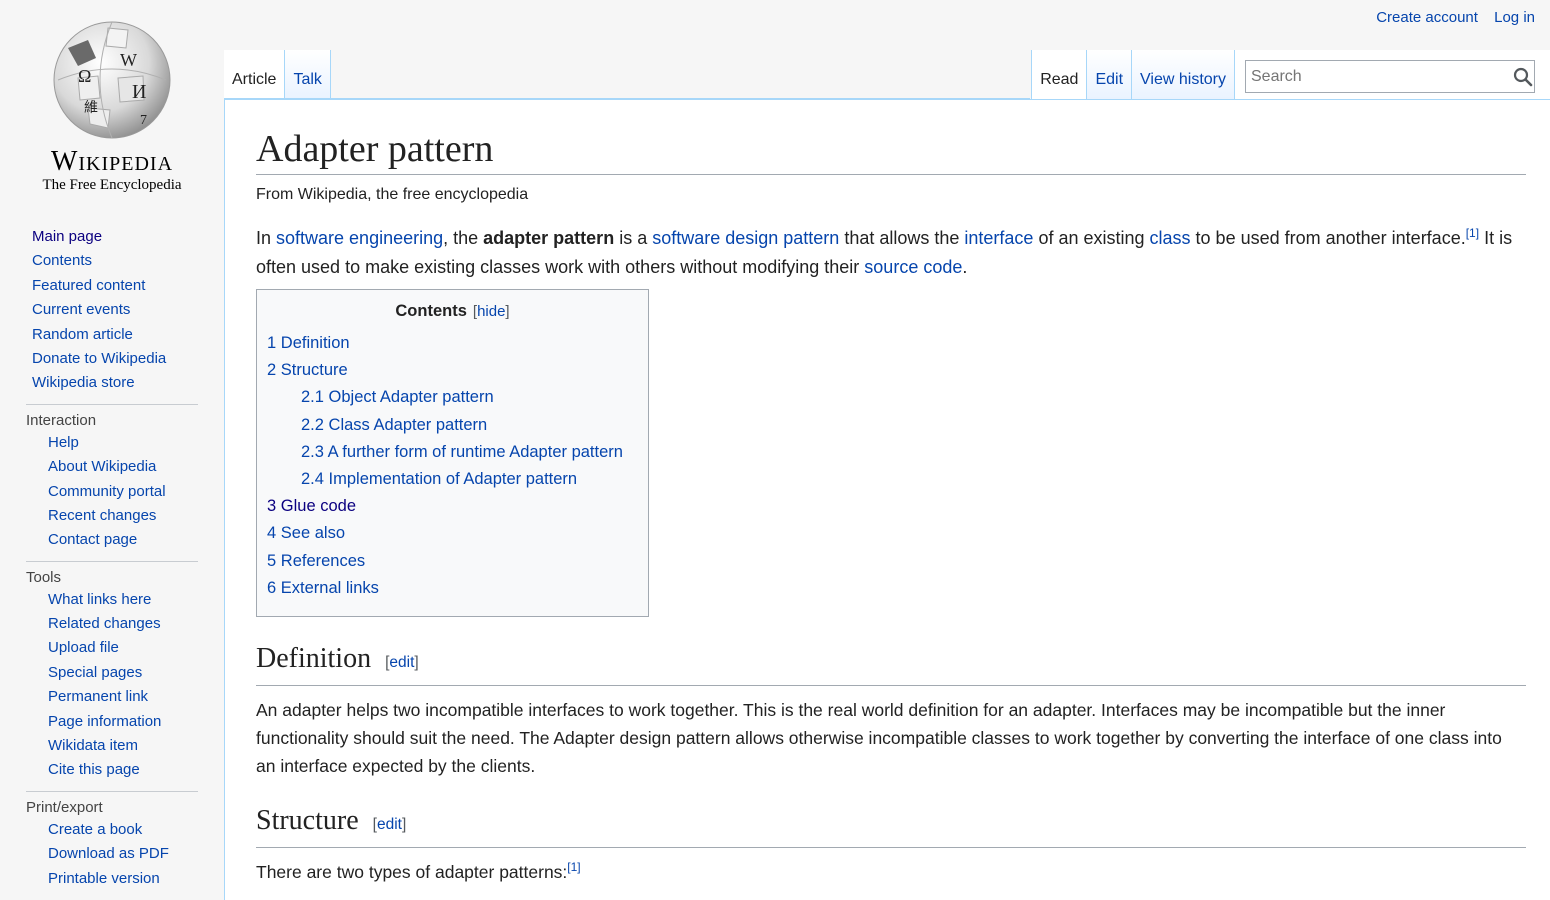  Describe the element at coordinates (82, 334) in the screenshot. I see `sidebar-link: Random article` at that location.